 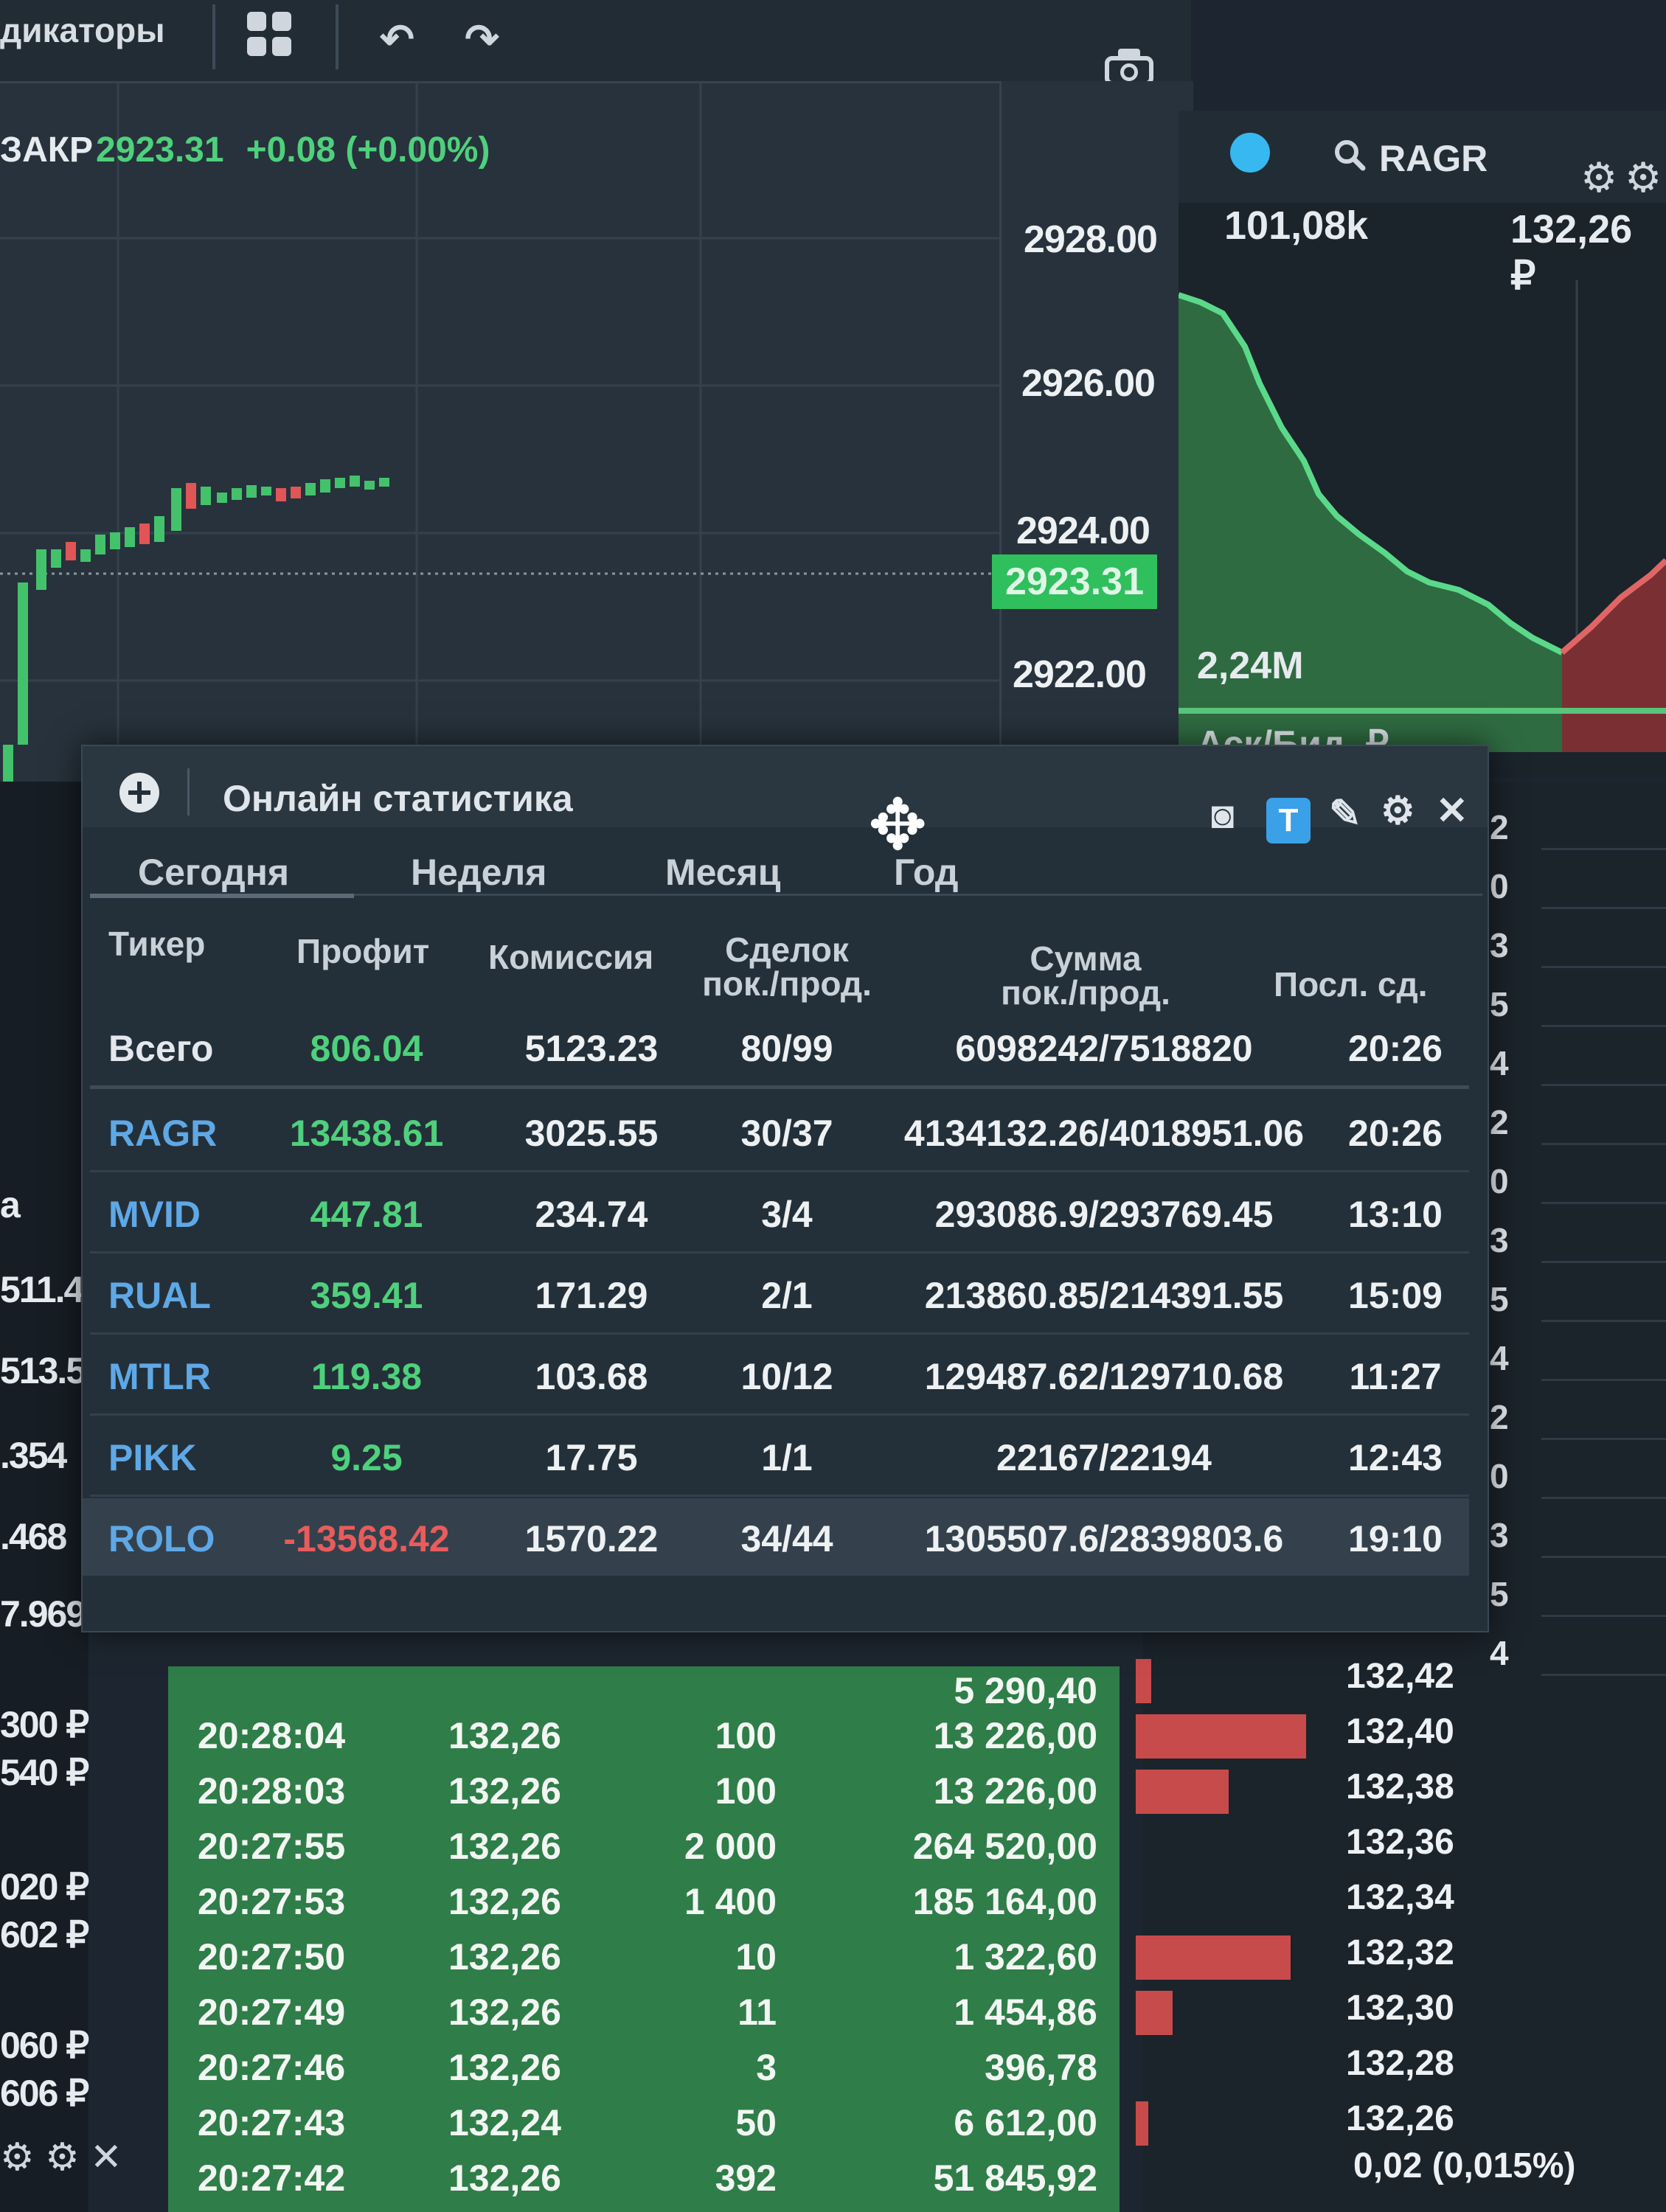 What do you see at coordinates (787, 1457) in the screenshot?
I see `row-deals: 1/1` at bounding box center [787, 1457].